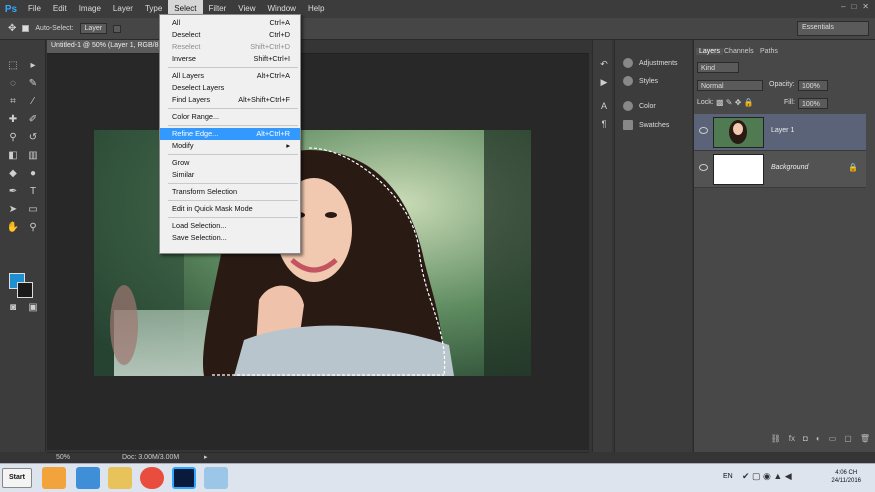 The height and width of the screenshot is (492, 875). What do you see at coordinates (767, 476) in the screenshot?
I see `system-tray-icons: ✔ ▢ ◉ ▲ ◀` at bounding box center [767, 476].